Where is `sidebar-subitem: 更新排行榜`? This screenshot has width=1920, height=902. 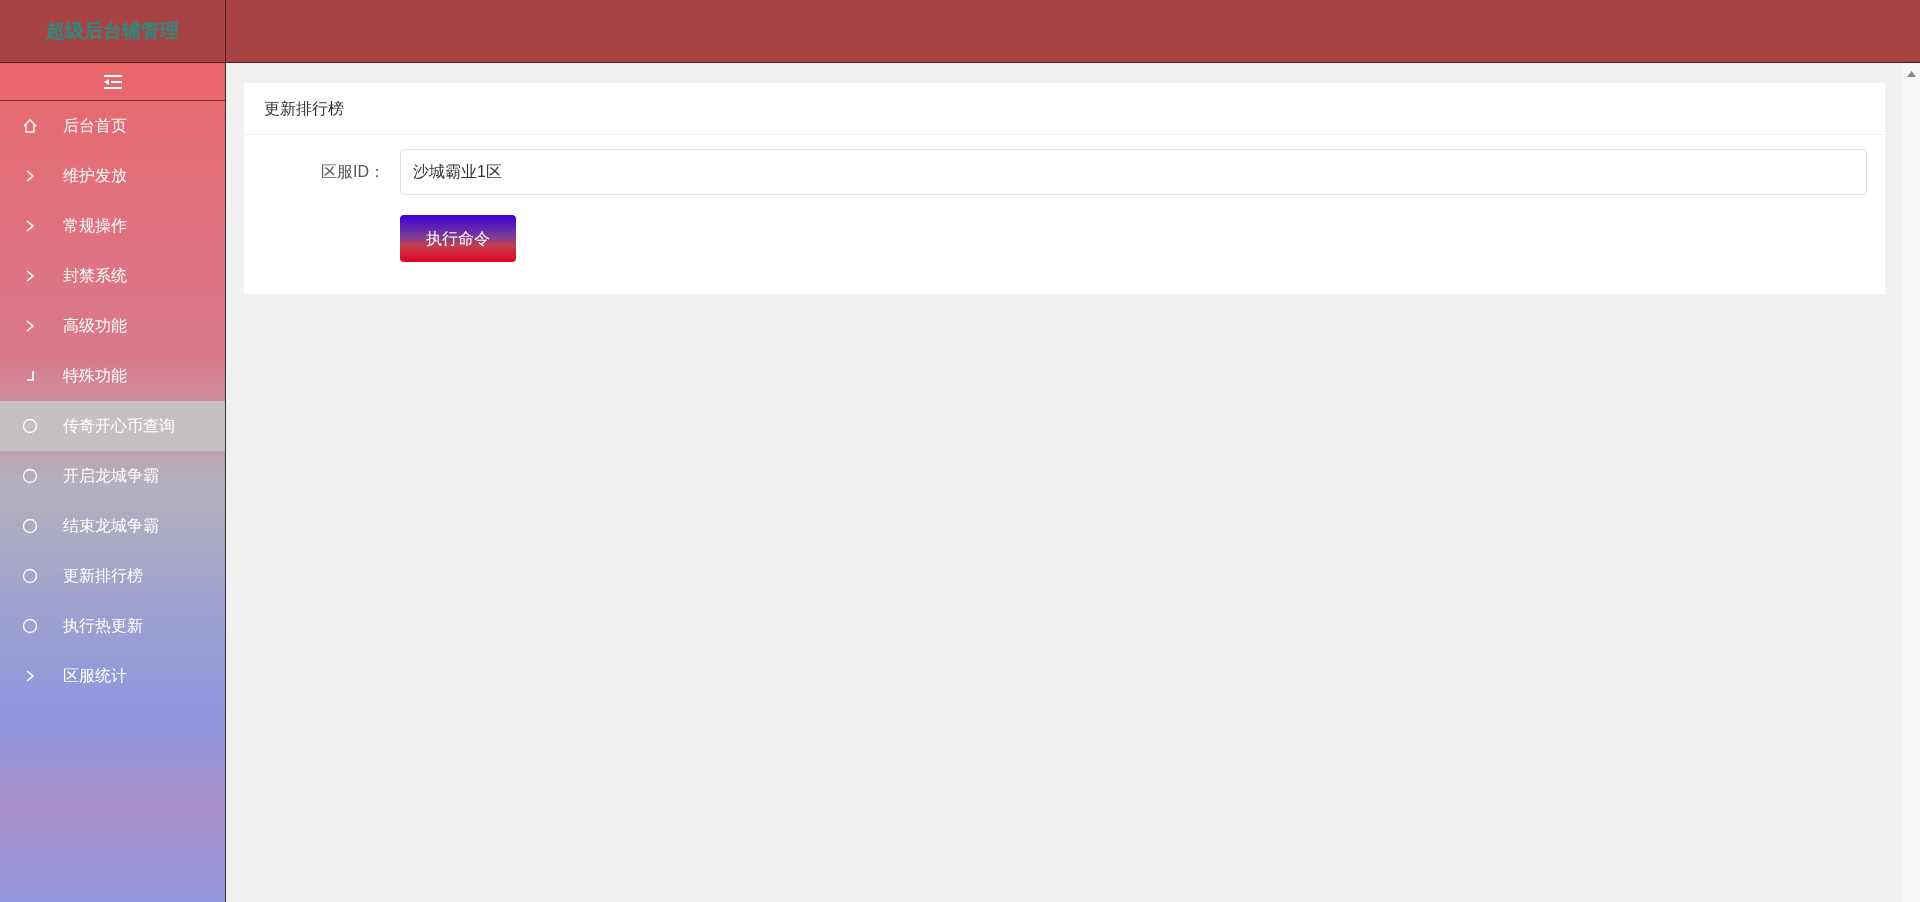
sidebar-subitem: 更新排行榜 is located at coordinates (112, 576).